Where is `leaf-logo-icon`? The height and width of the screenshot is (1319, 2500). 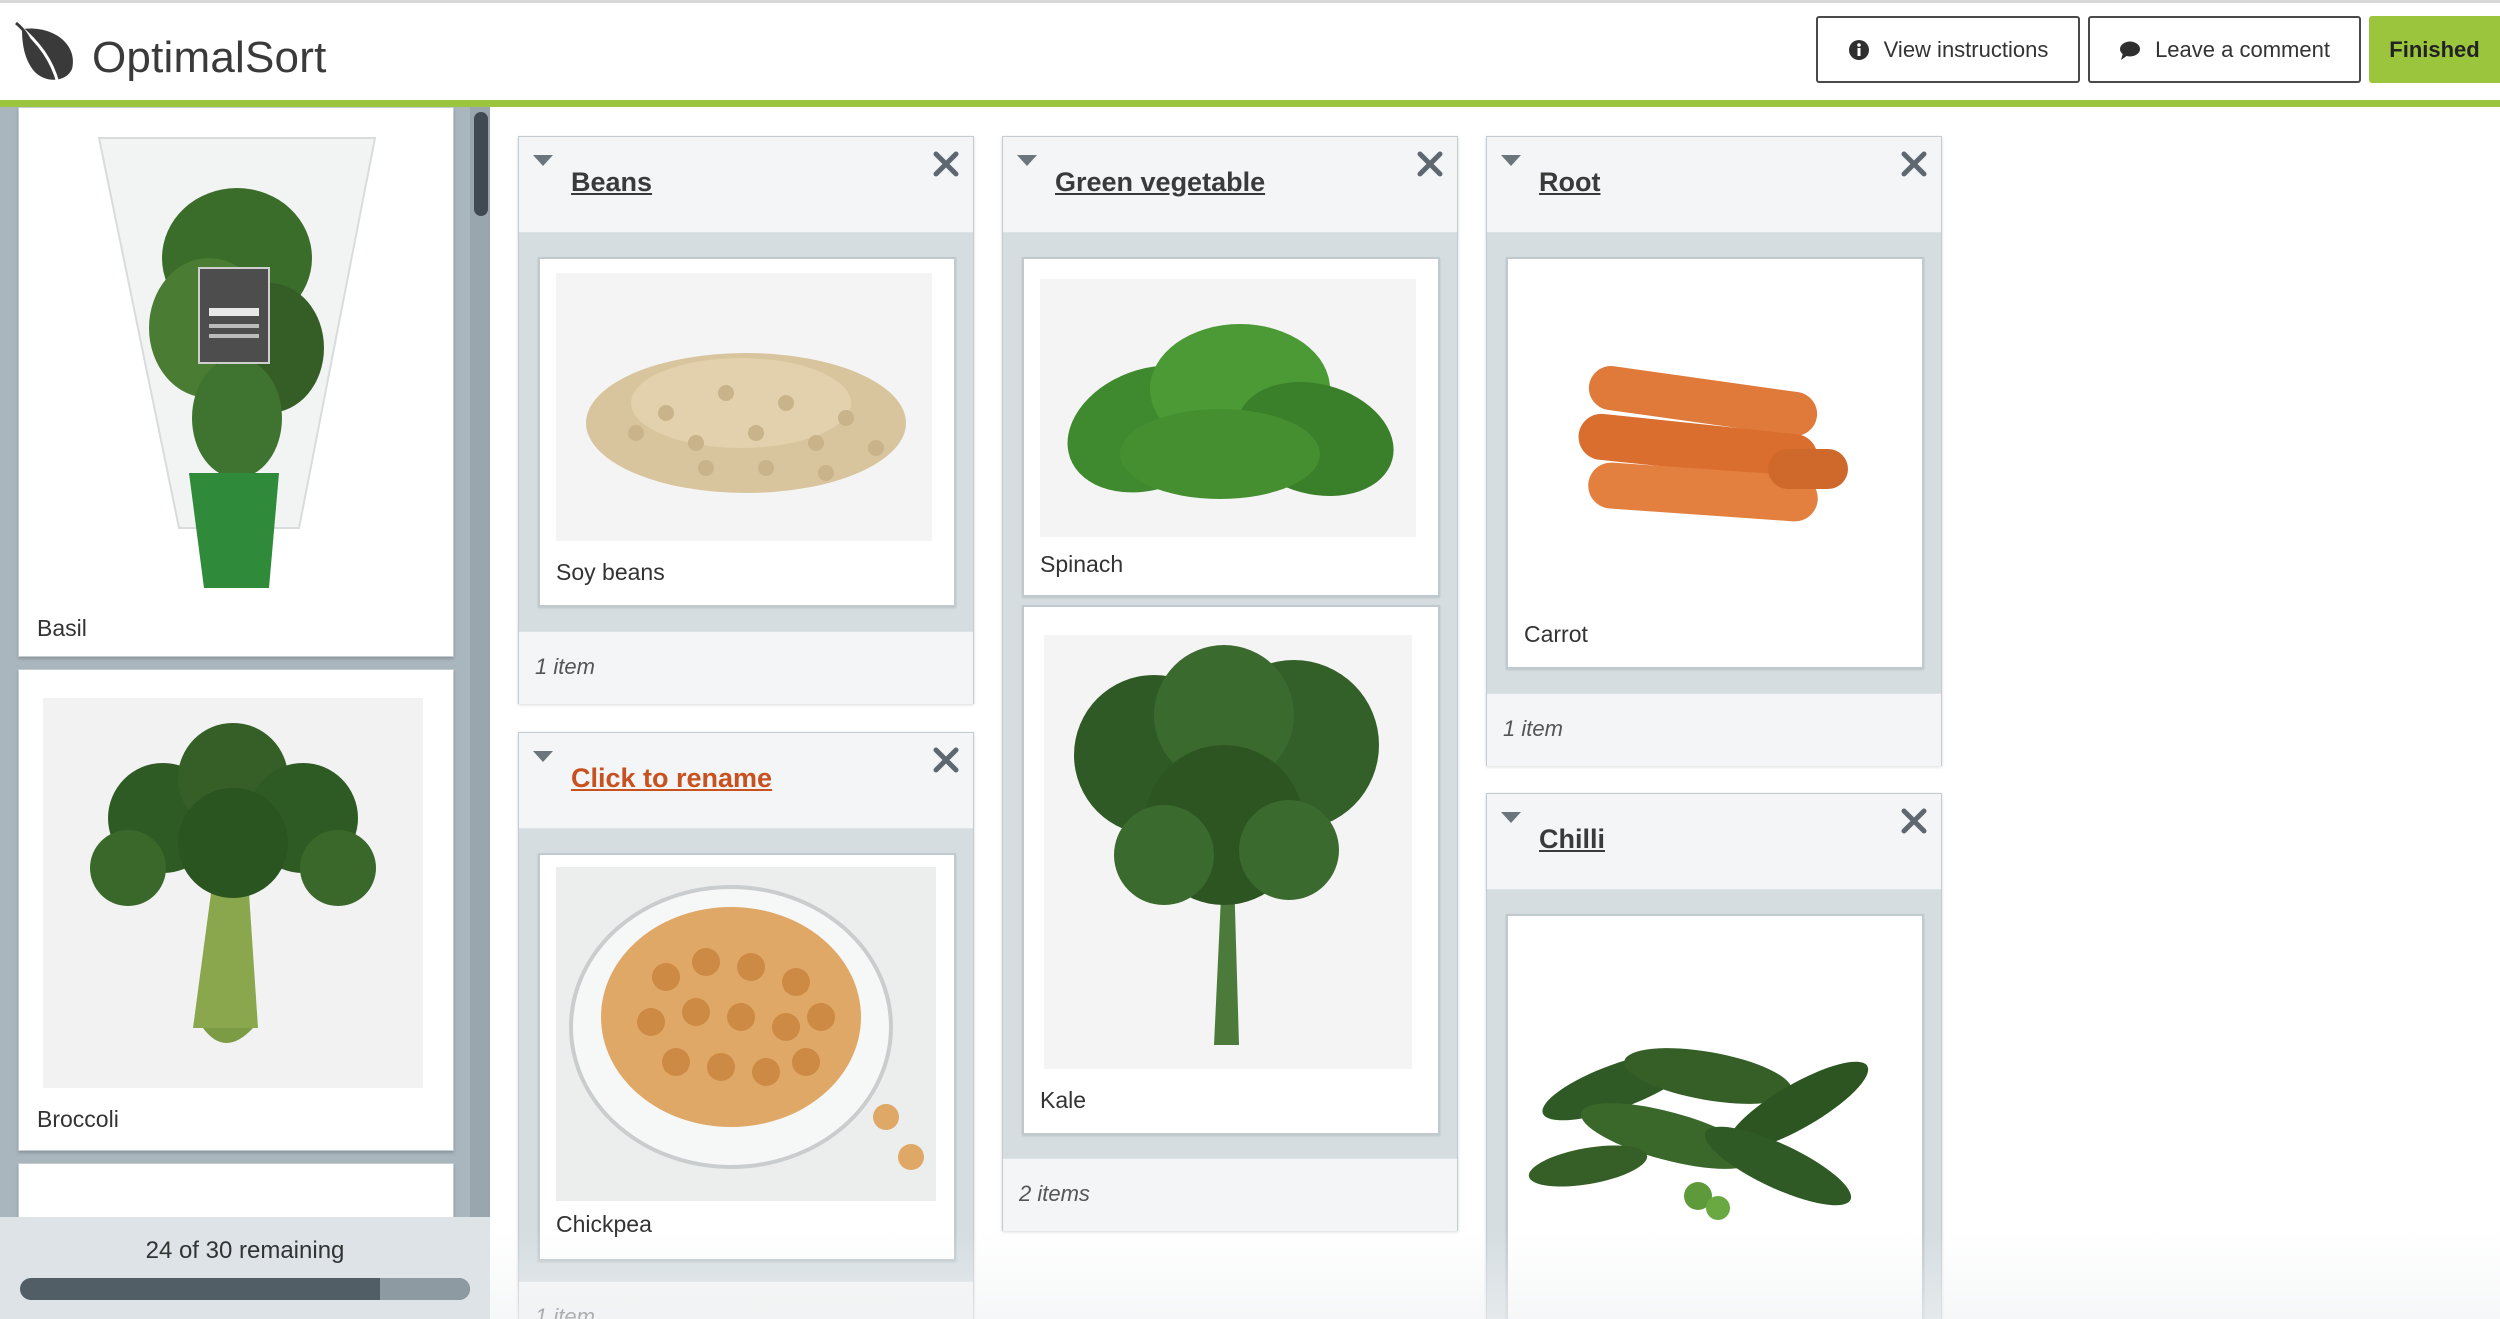 leaf-logo-icon is located at coordinates (44, 52).